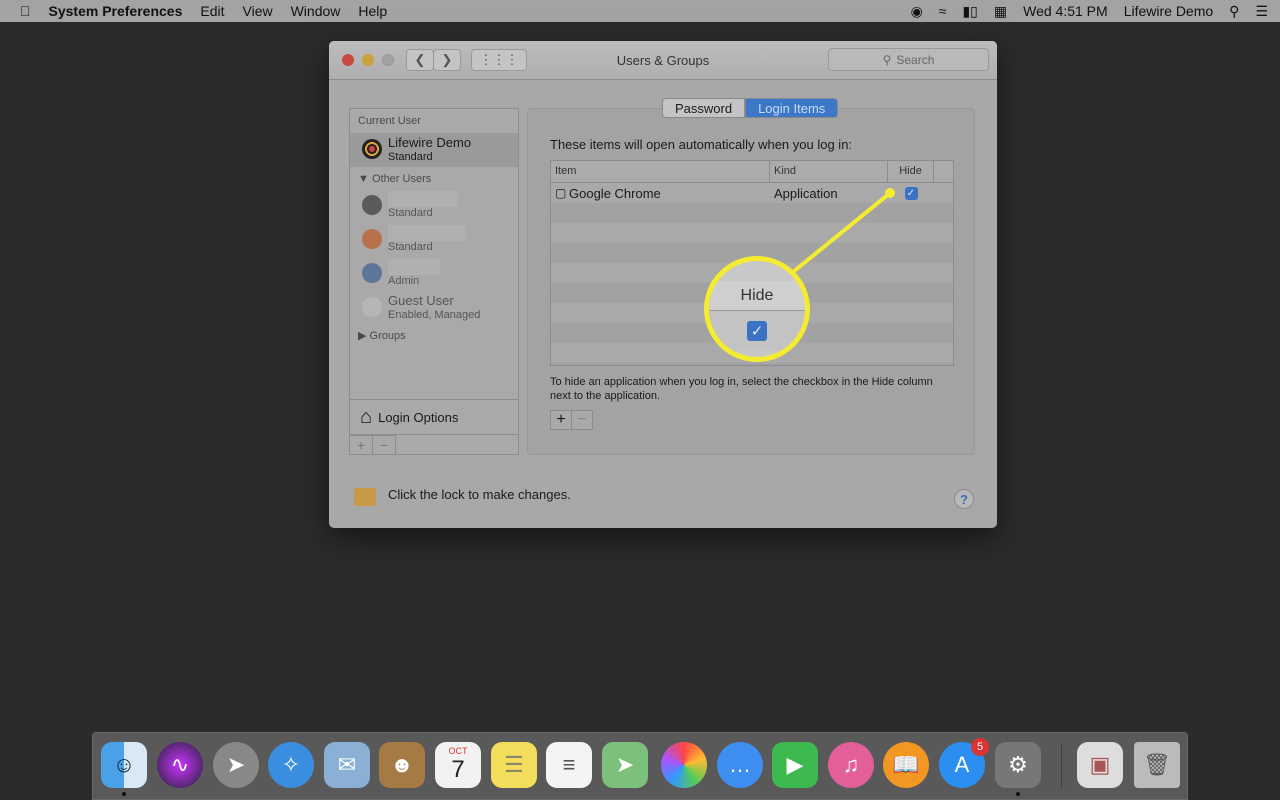 This screenshot has width=1280, height=800. What do you see at coordinates (1157, 765) in the screenshot?
I see `dock-trash: 🗑` at bounding box center [1157, 765].